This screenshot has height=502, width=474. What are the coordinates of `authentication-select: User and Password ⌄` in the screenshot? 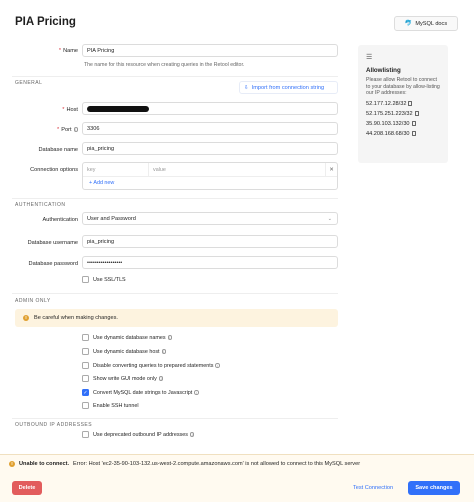 It's located at (210, 218).